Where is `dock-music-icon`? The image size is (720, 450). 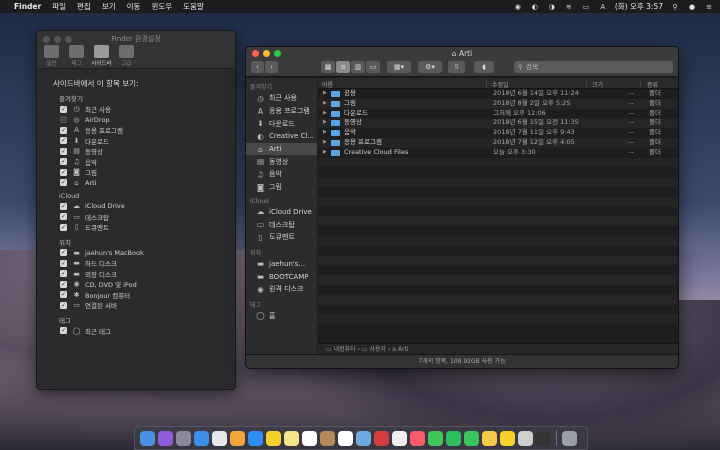 dock-music-icon is located at coordinates (417, 438).